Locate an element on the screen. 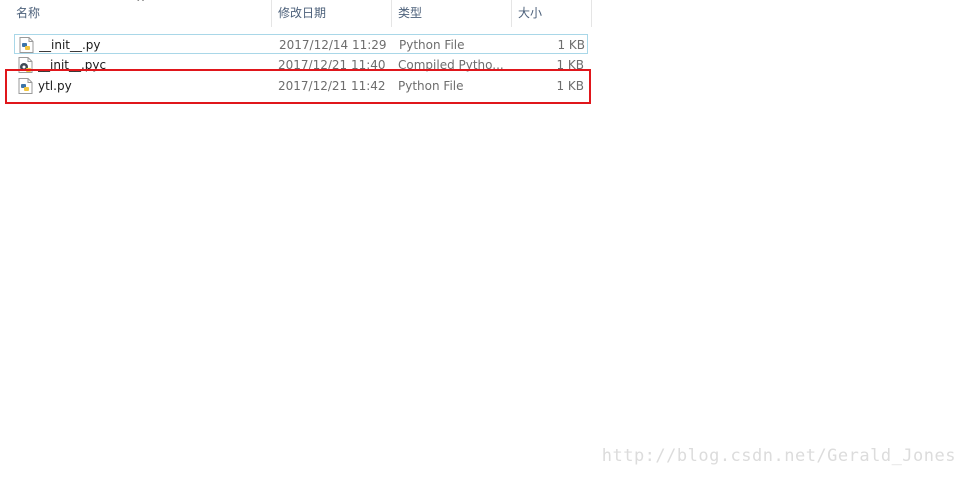 The image size is (966, 478). column-header-bar: ^ 名称 修改日期 类型 大小 is located at coordinates (296, 13).